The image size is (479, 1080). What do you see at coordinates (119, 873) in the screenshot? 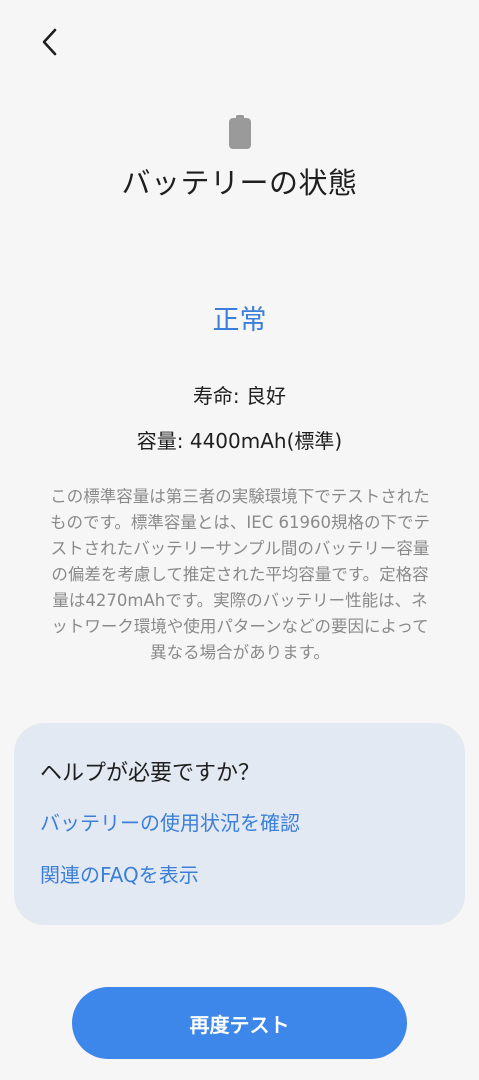
I see `faq-link: 関連のFAQを表示` at bounding box center [119, 873].